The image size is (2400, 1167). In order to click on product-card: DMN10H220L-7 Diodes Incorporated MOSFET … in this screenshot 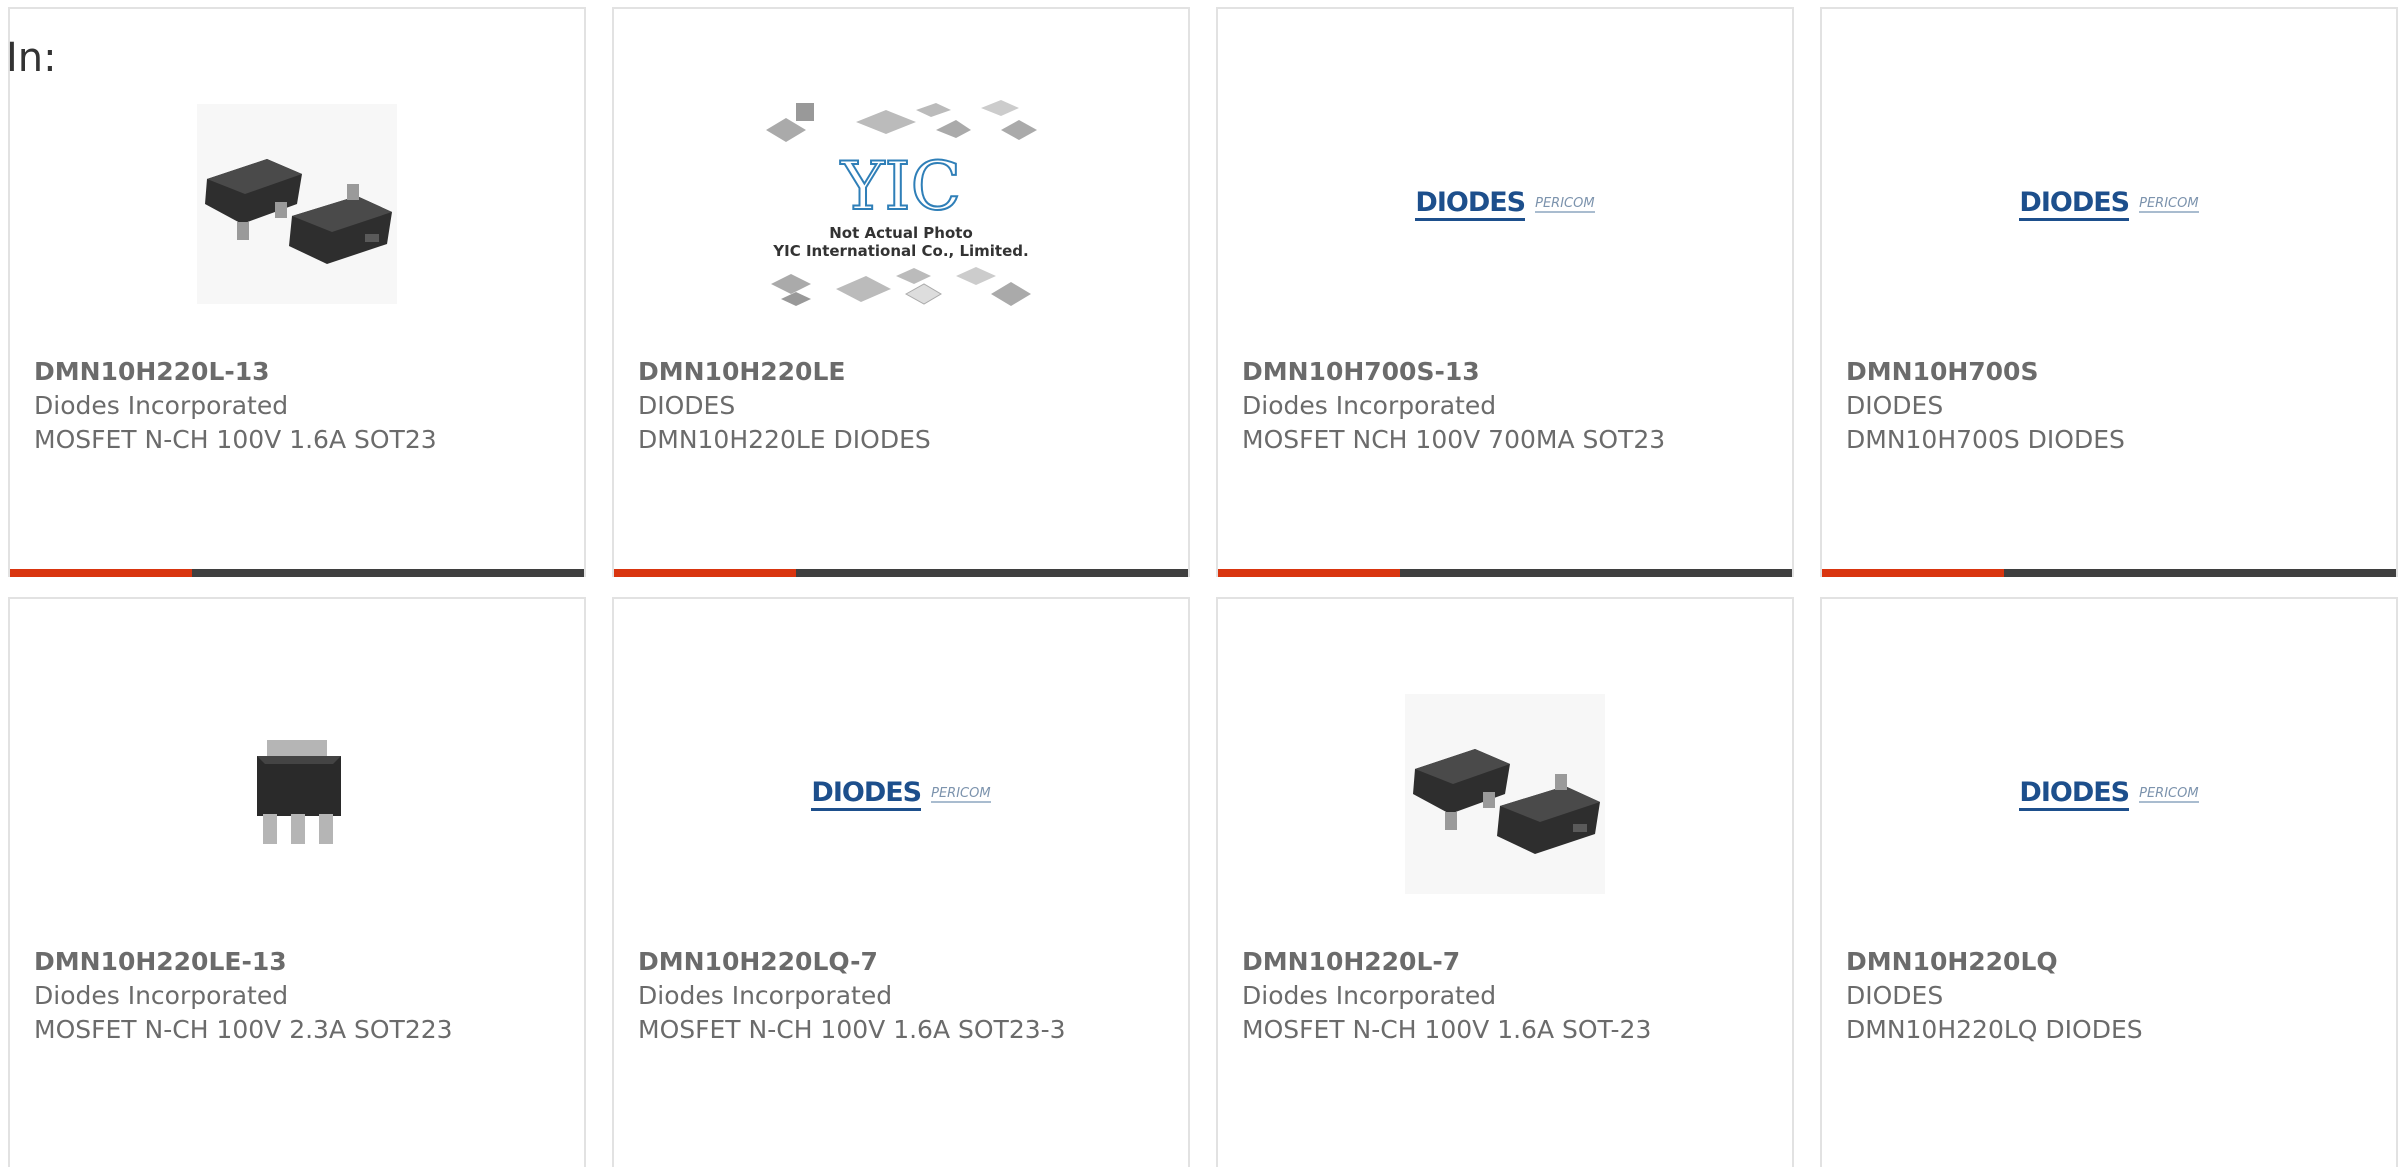, I will do `click(1505, 882)`.